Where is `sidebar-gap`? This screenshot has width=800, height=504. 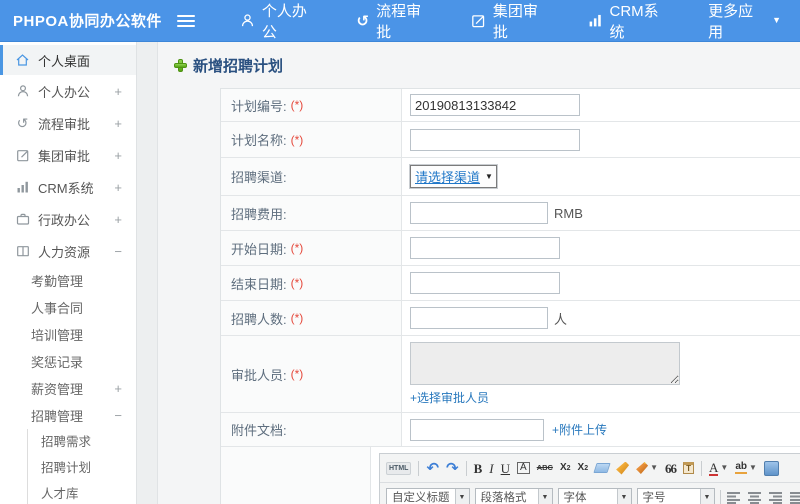 sidebar-gap is located at coordinates (147, 273).